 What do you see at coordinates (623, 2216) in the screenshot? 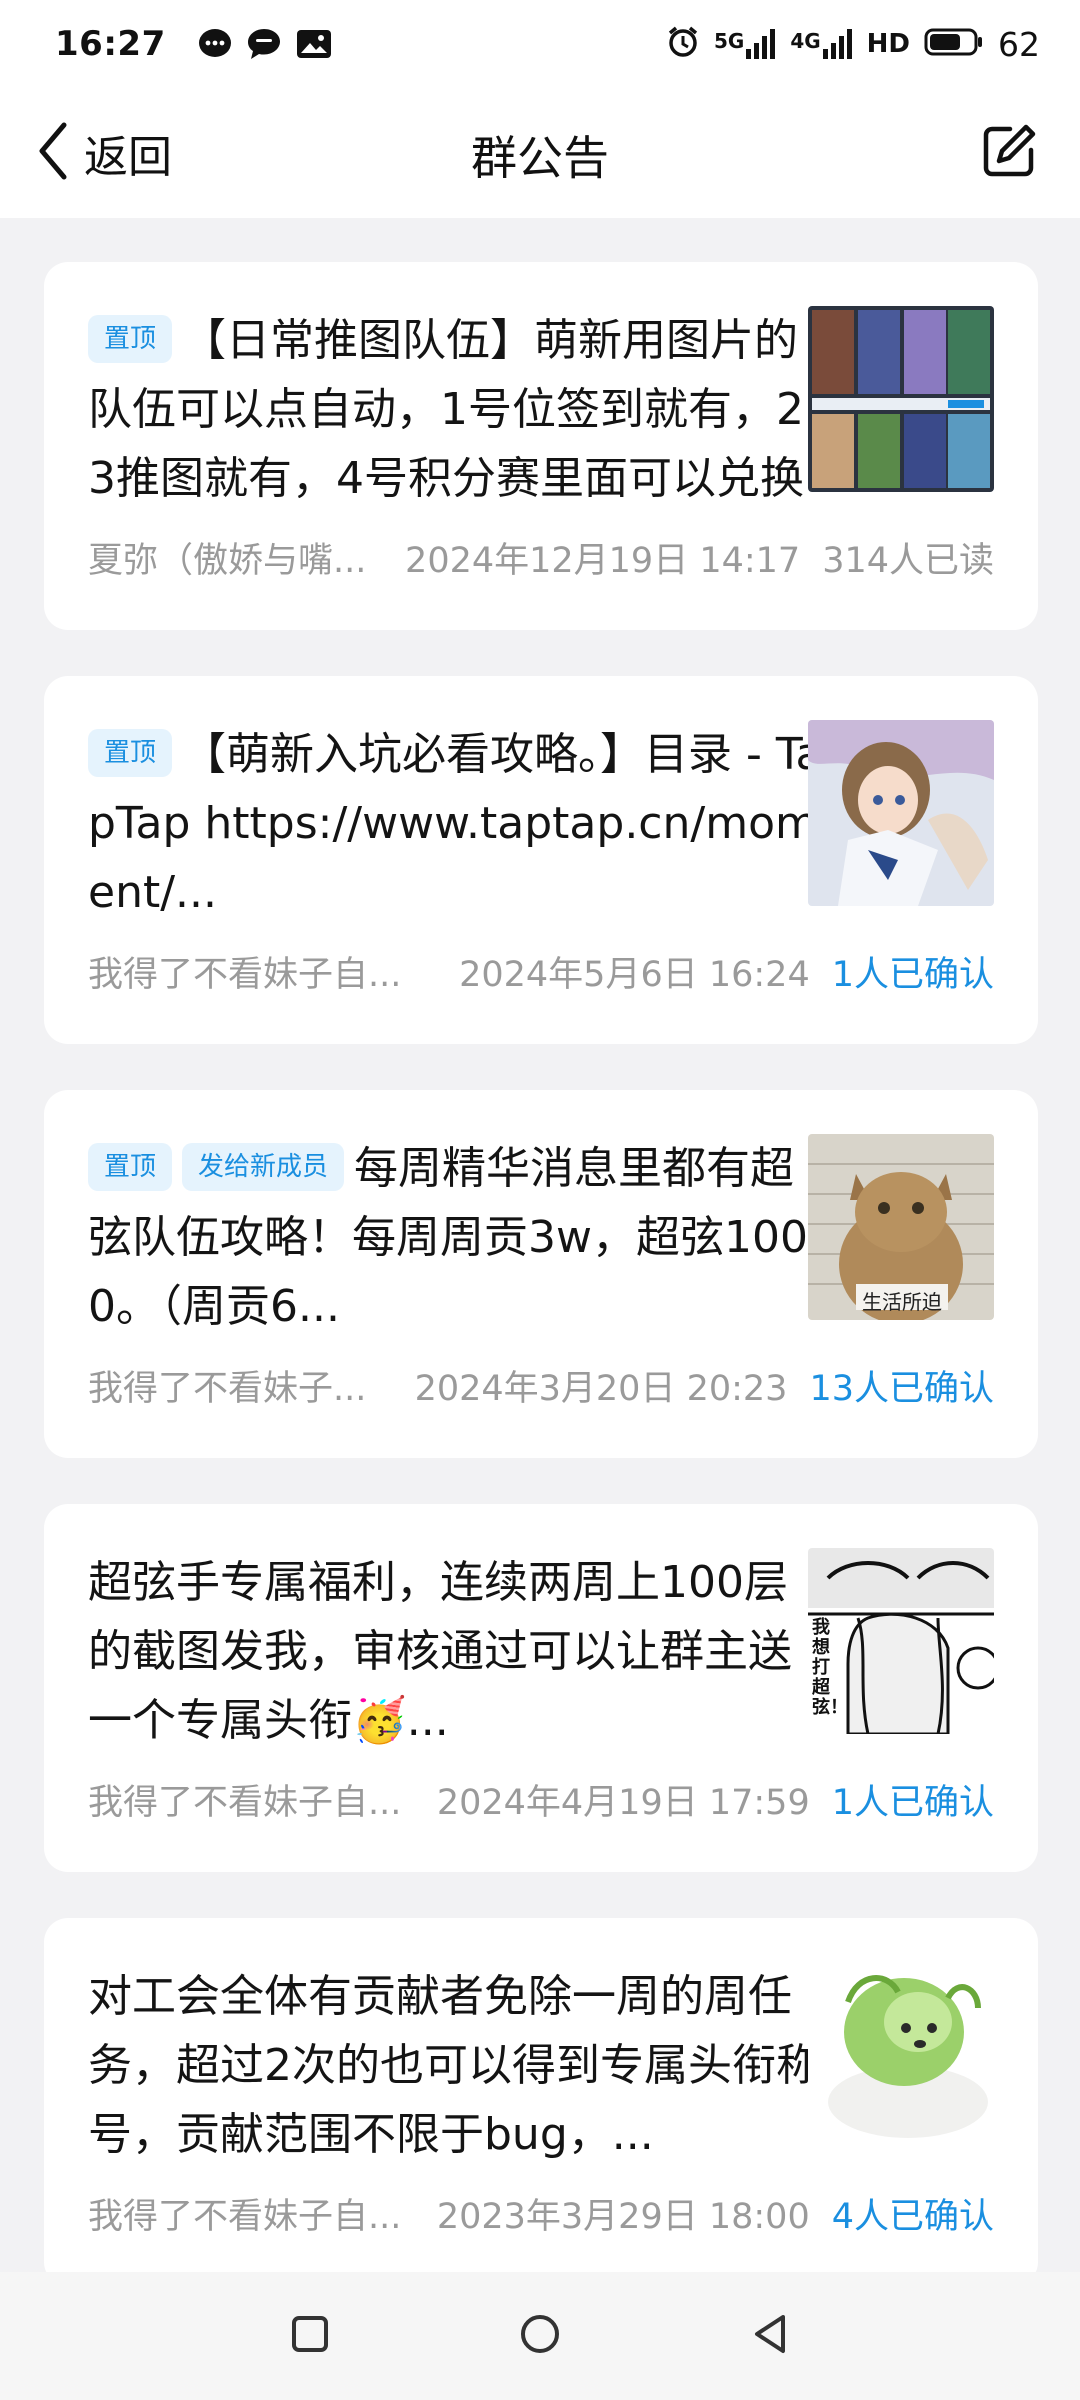
I see `post-time: 2023年3月29日 18:00` at bounding box center [623, 2216].